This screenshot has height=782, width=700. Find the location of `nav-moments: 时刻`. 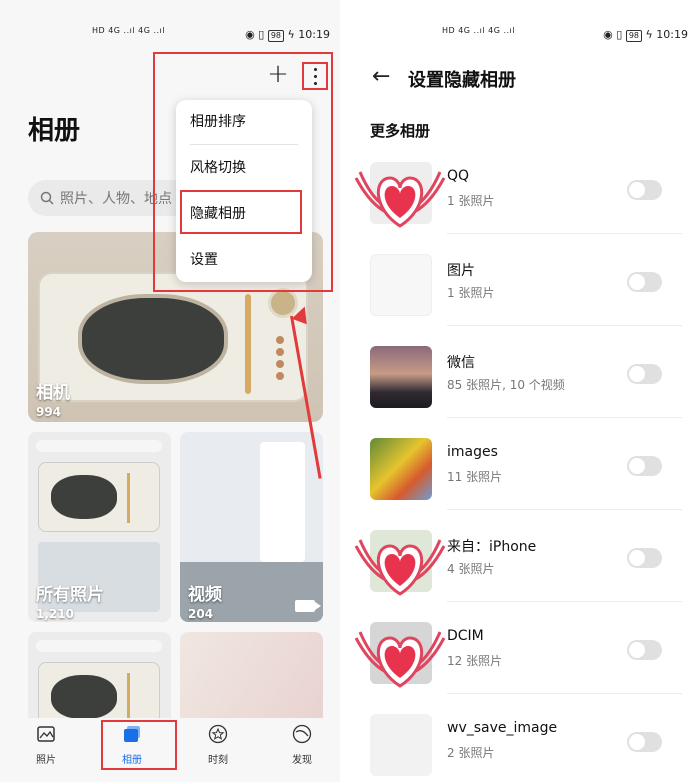

nav-moments: 时刻 is located at coordinates (218, 745).